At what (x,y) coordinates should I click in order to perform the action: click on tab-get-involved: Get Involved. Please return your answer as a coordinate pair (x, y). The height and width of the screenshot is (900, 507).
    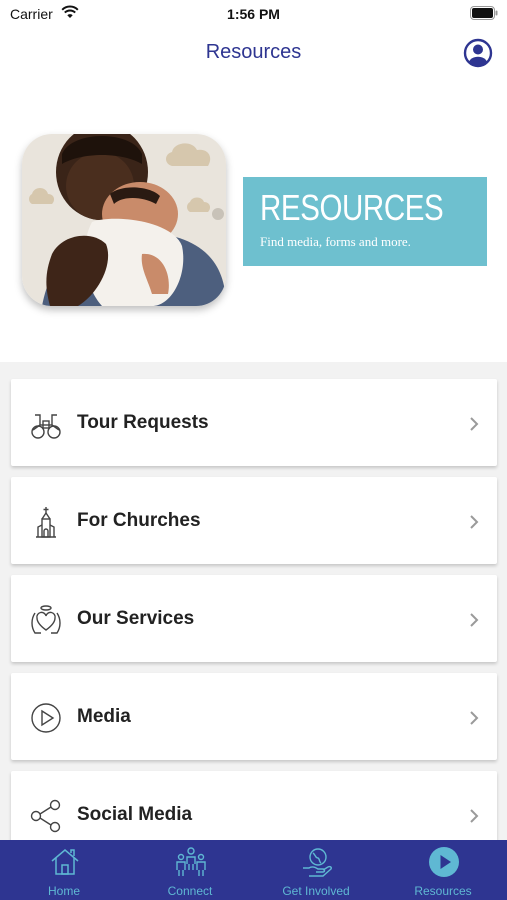
    Looking at the image, I should click on (316, 870).